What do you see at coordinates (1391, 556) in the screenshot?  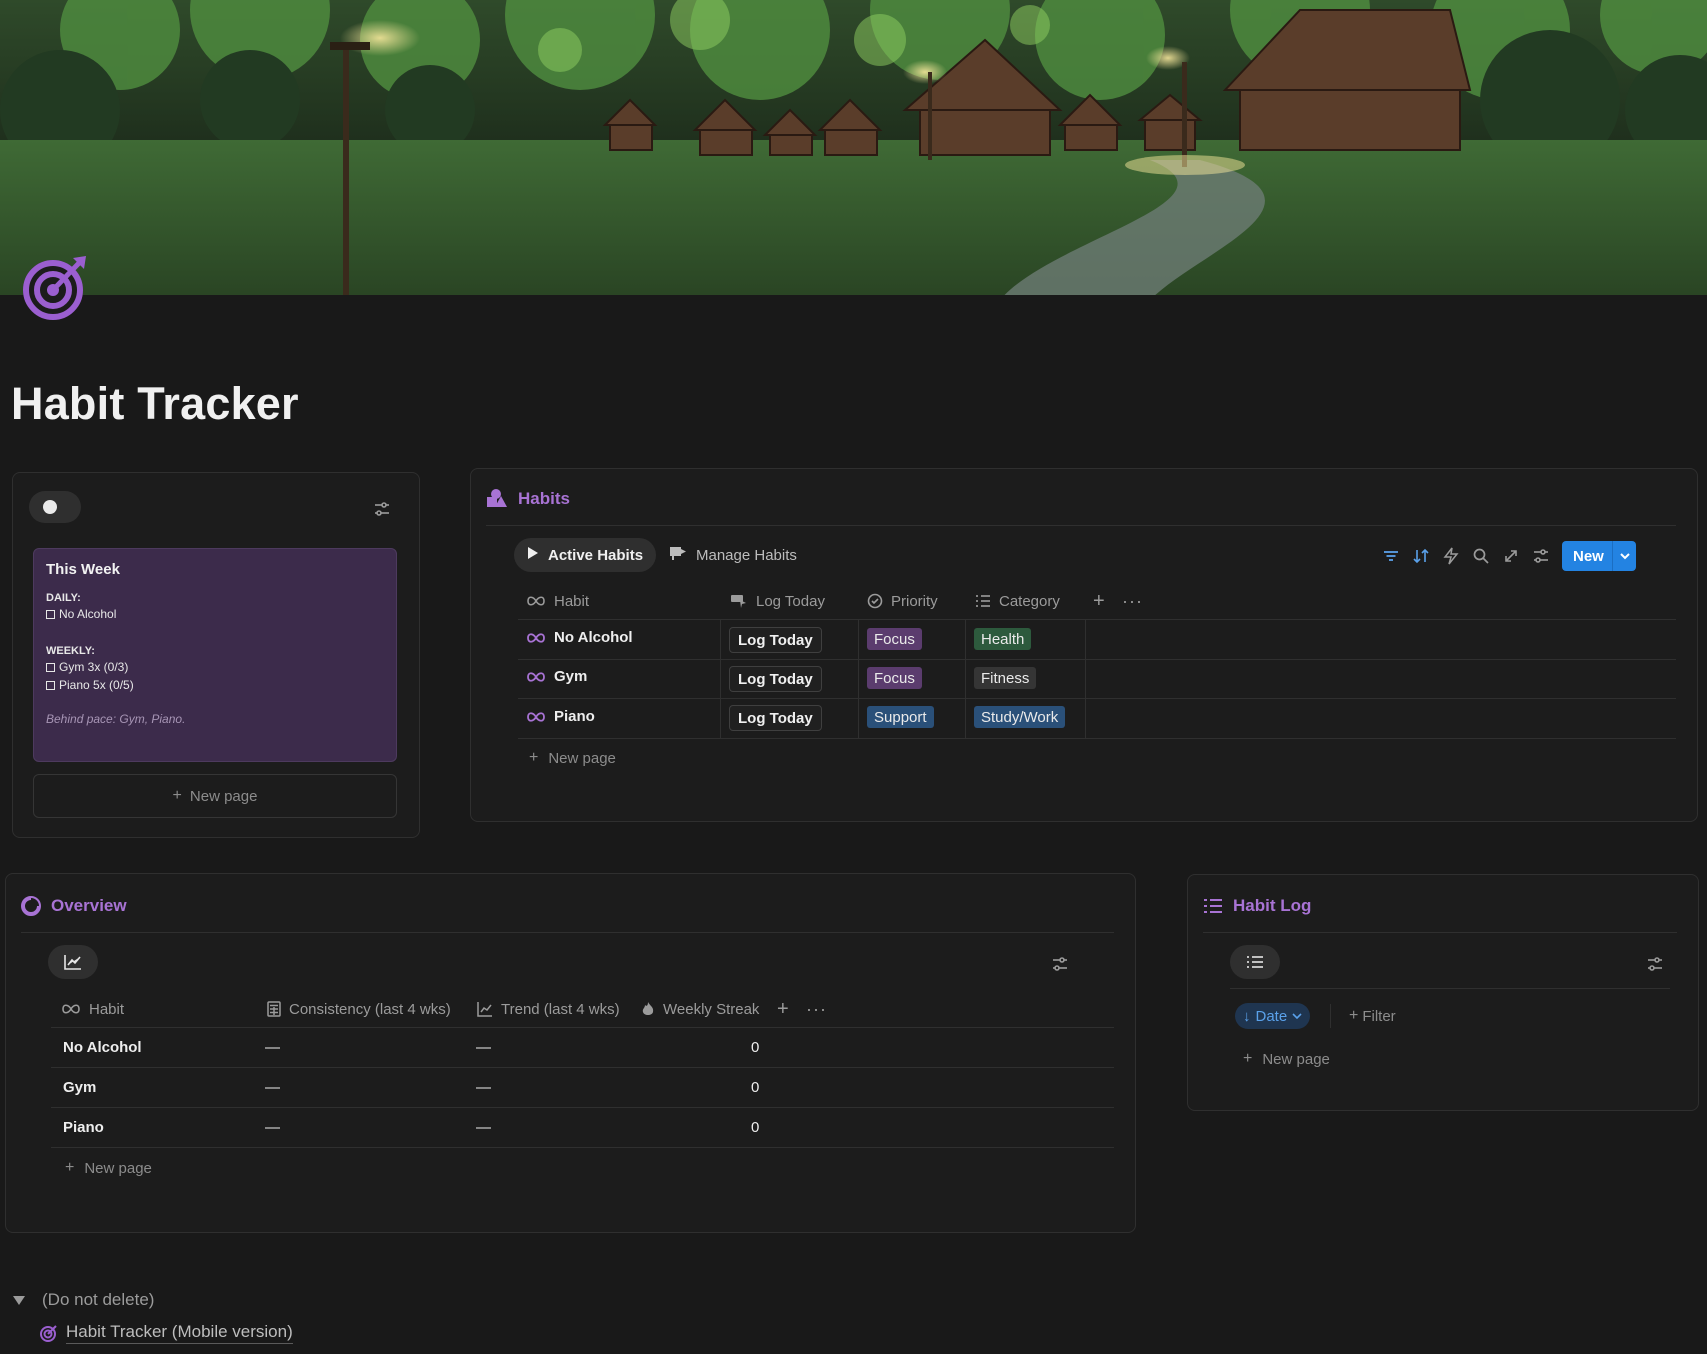 I see `filter-icon` at bounding box center [1391, 556].